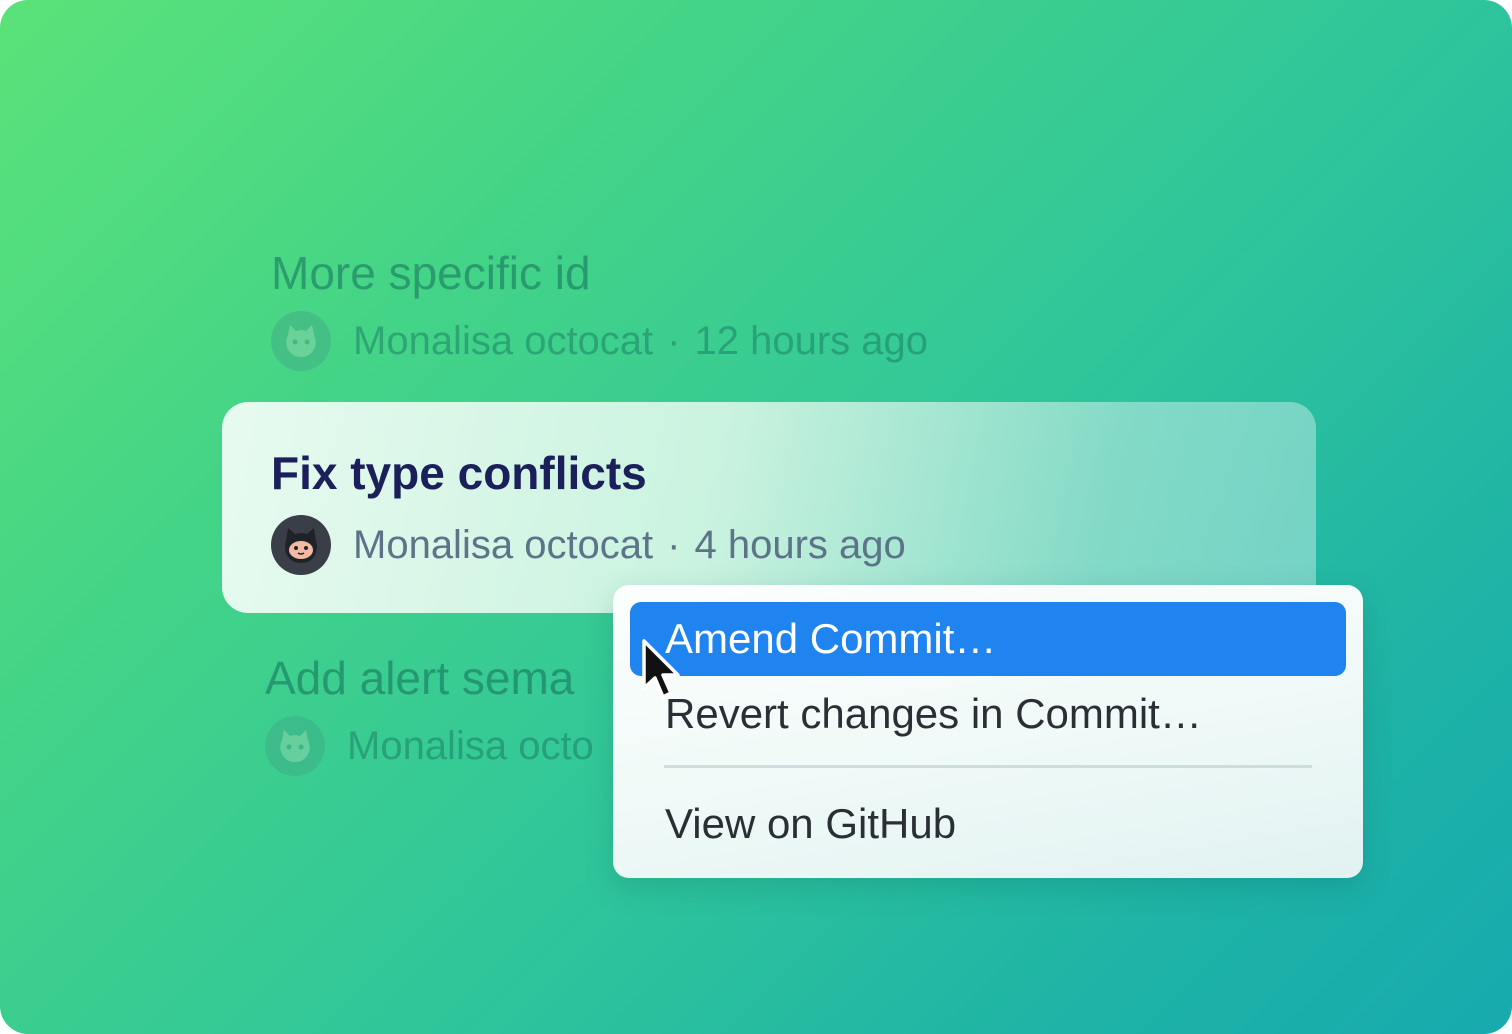  I want to click on commit-meta: Monalisa octocat · 4 hours ago, so click(588, 545).